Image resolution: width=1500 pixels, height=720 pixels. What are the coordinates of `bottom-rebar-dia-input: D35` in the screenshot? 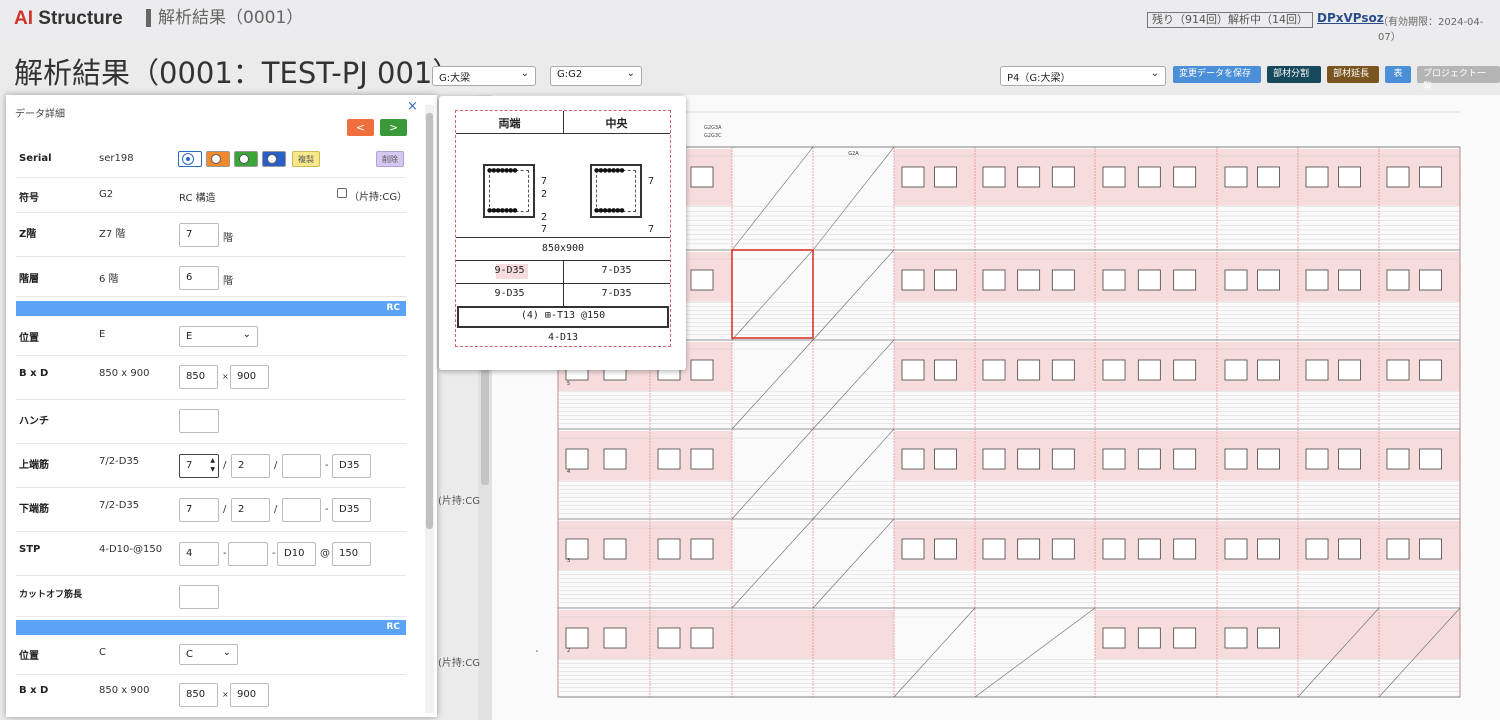 It's located at (351, 510).